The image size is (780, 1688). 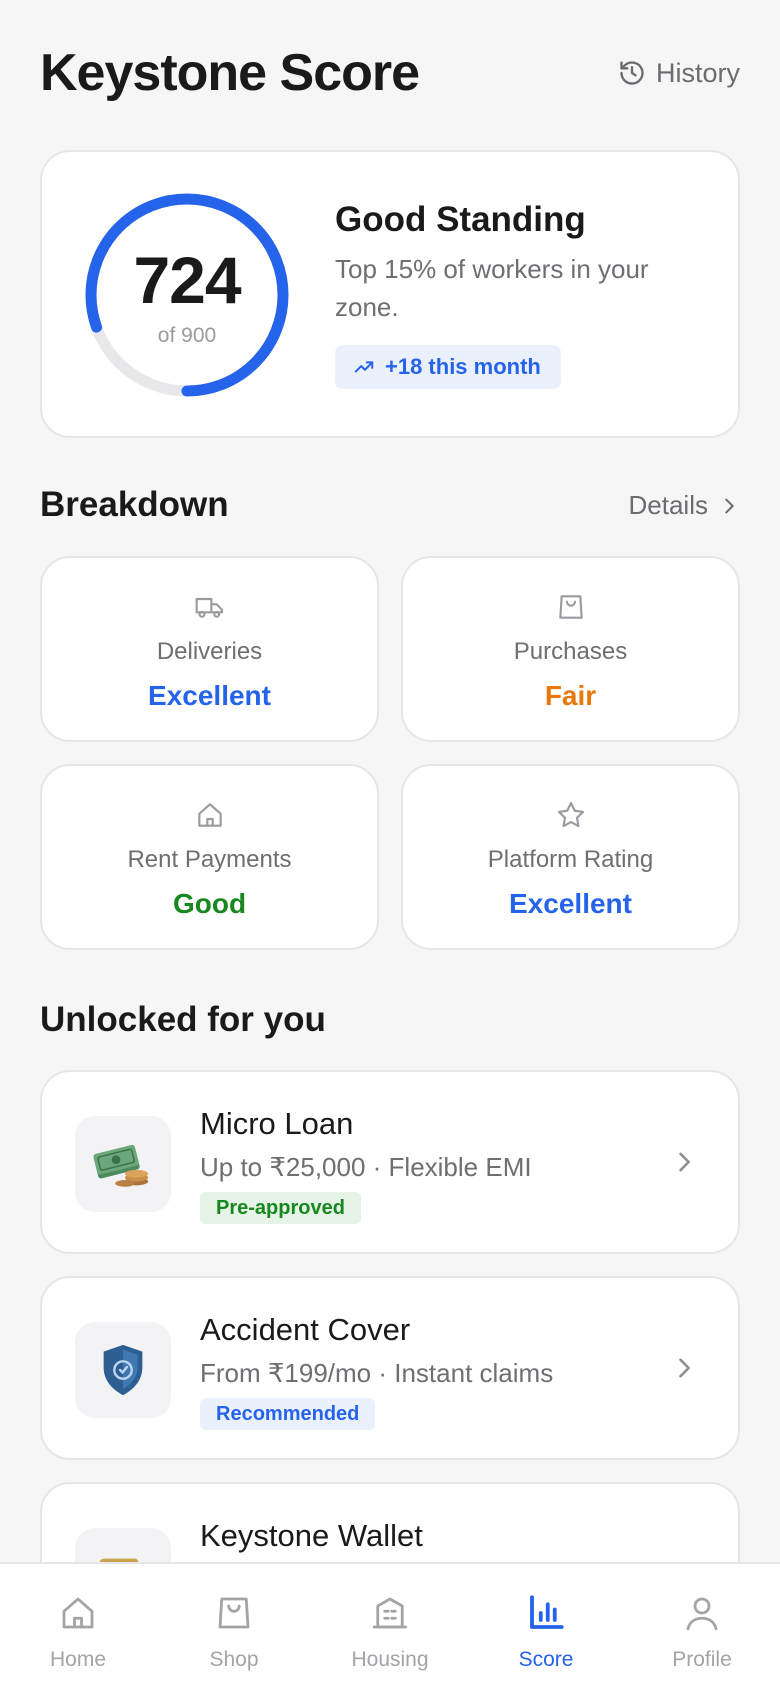 I want to click on bottom-nav: Home Shop Housing Score Profile, so click(x=390, y=1625).